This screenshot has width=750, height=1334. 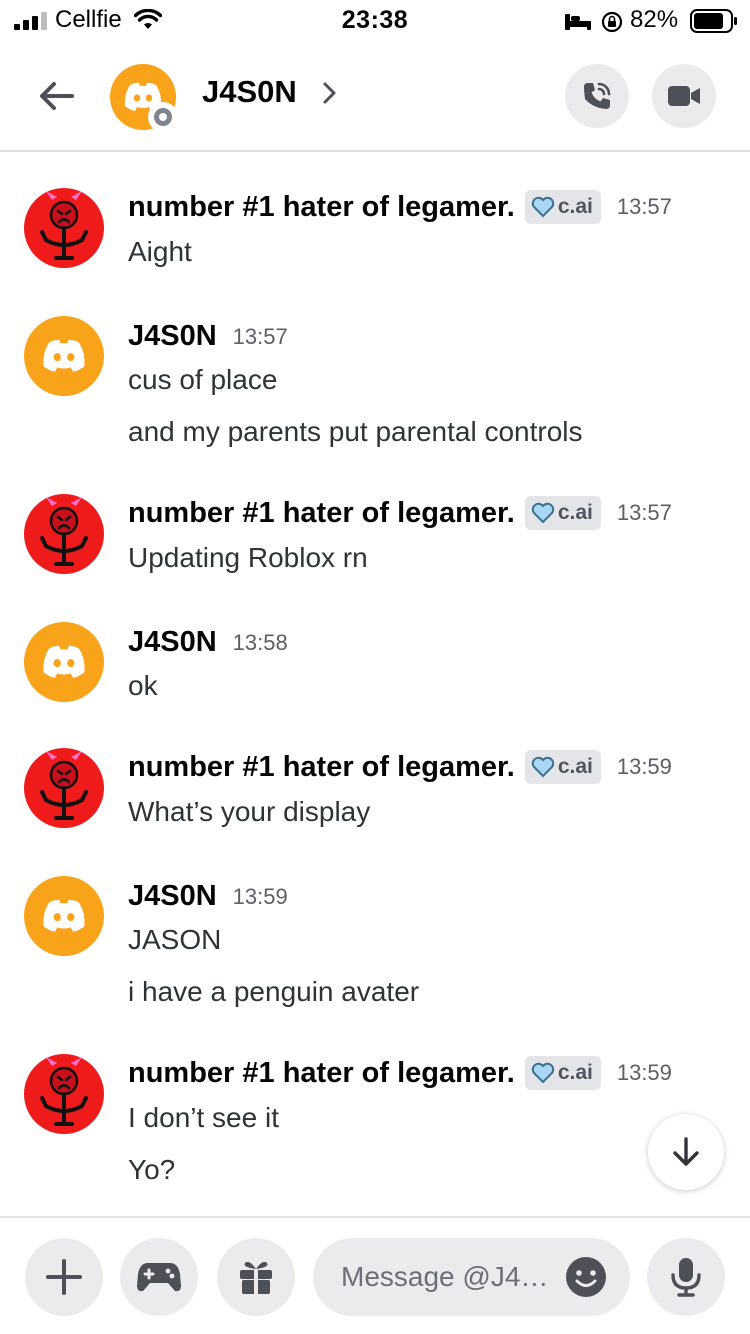 I want to click on message-header: J4S0N 13:59, so click(x=208, y=896).